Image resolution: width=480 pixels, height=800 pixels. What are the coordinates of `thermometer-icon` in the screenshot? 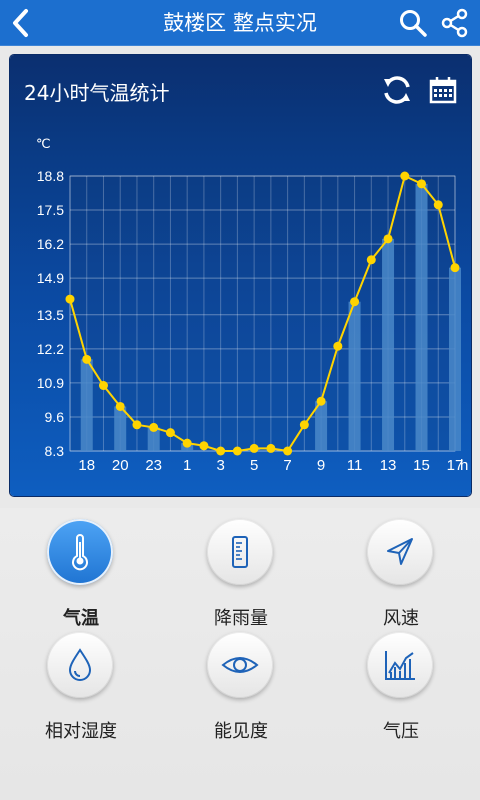 It's located at (80, 552).